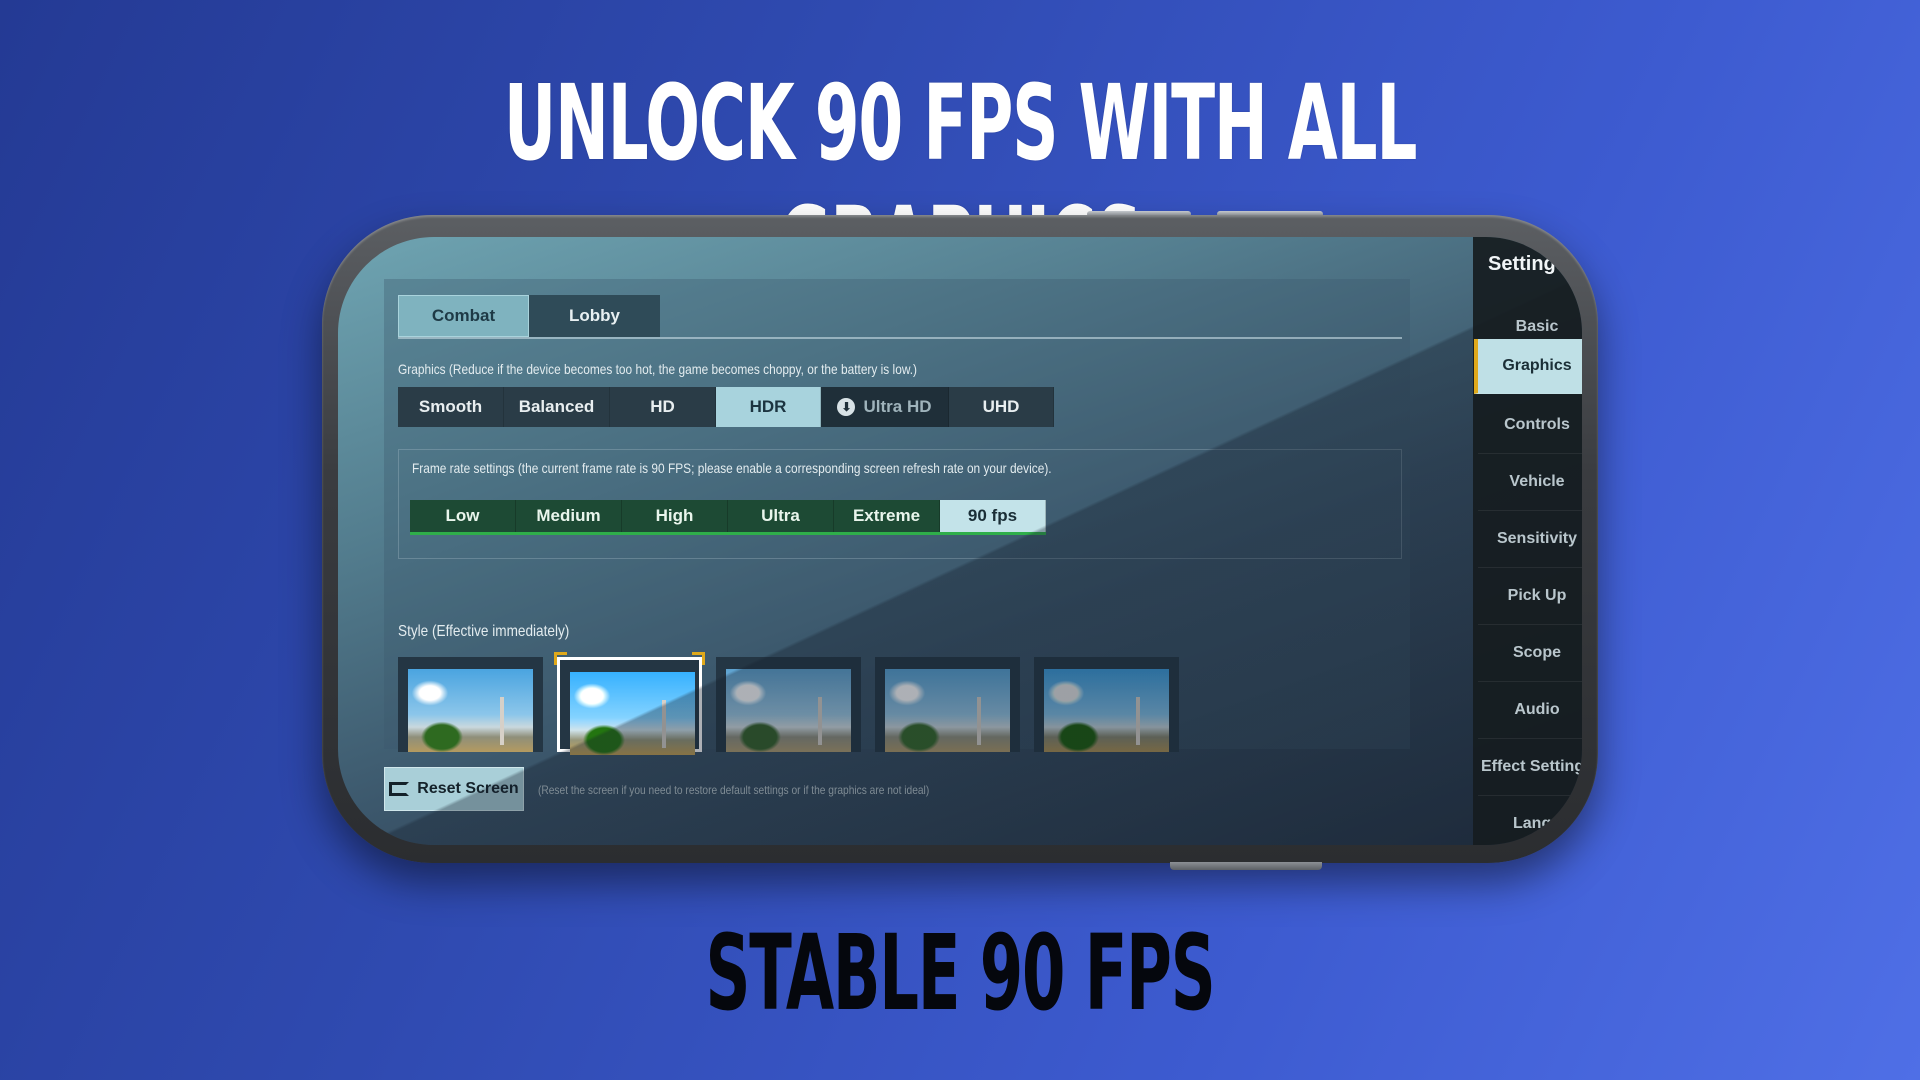  Describe the element at coordinates (675, 516) in the screenshot. I see `fps-option-high: High` at that location.